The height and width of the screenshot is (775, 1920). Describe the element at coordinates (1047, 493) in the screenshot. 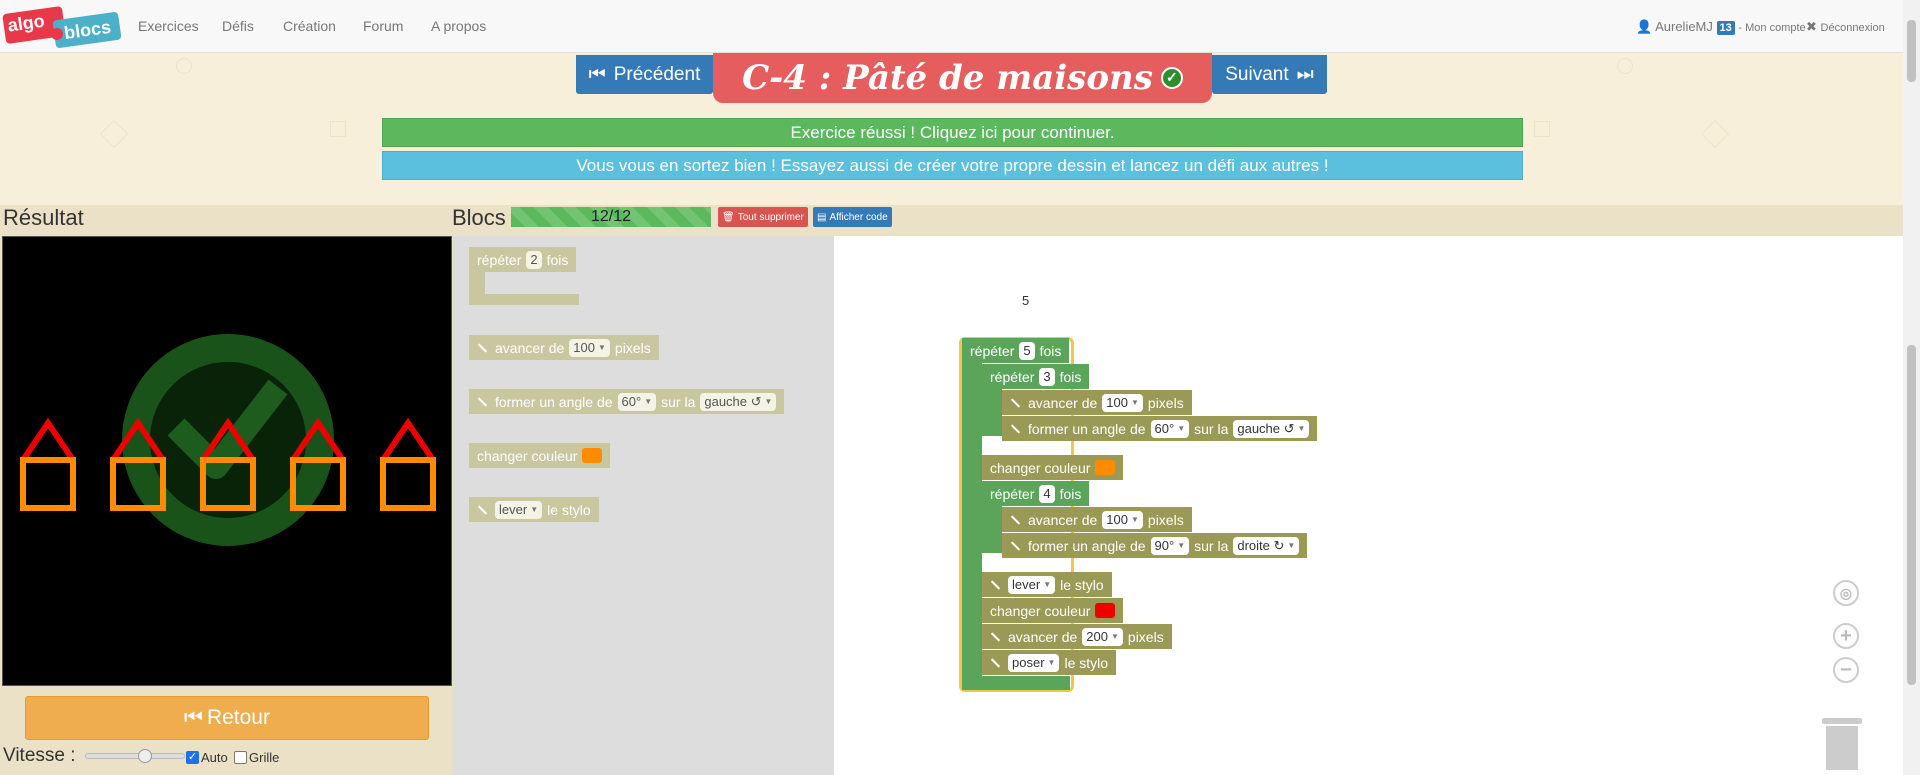

I see `repeat-count-field: 4` at that location.